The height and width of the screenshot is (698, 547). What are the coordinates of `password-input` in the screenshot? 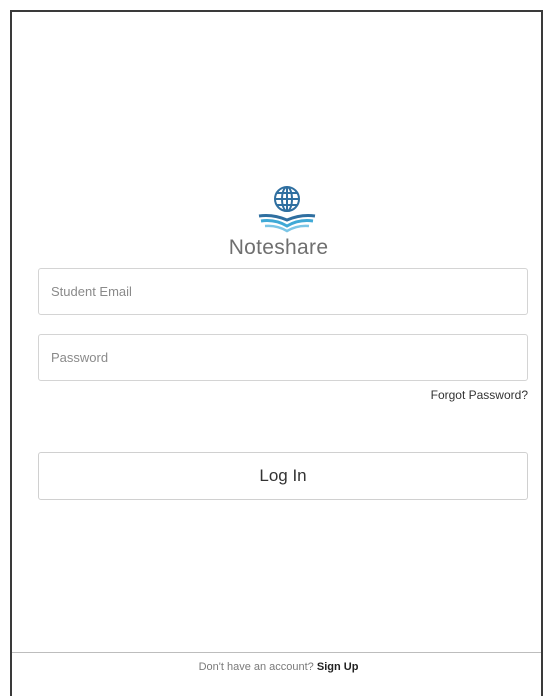 It's located at (283, 357).